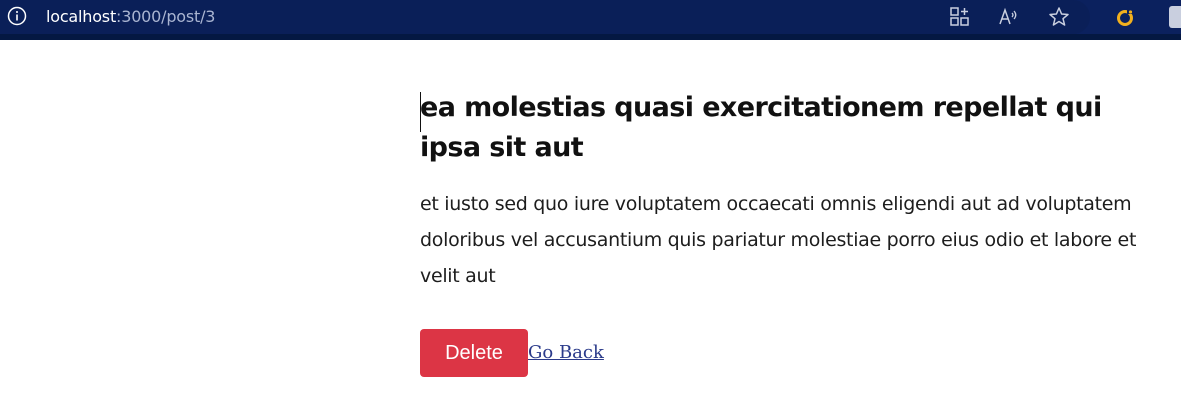  Describe the element at coordinates (474, 353) in the screenshot. I see `delete-button: Delete` at that location.